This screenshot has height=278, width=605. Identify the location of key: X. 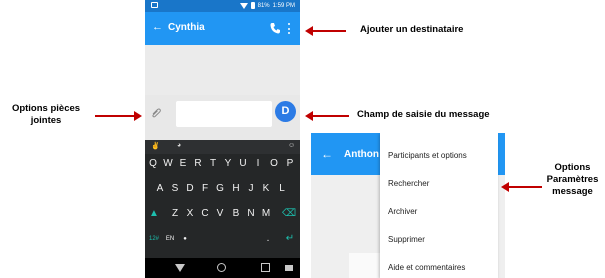
(190, 214).